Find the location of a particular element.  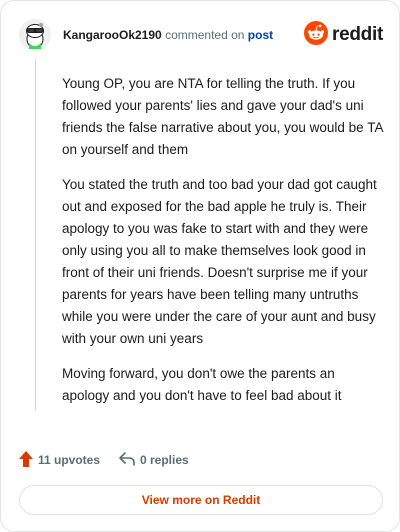

reply-button: 0 replies is located at coordinates (154, 460).